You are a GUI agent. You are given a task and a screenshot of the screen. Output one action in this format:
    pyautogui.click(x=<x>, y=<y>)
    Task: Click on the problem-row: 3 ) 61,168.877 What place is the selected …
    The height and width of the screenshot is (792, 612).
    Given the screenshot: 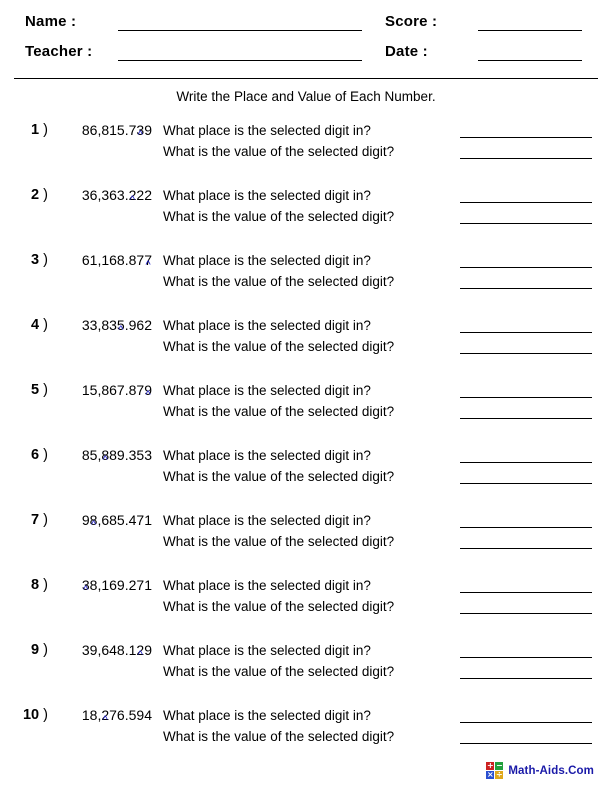 What is the action you would take?
    pyautogui.click(x=306, y=280)
    